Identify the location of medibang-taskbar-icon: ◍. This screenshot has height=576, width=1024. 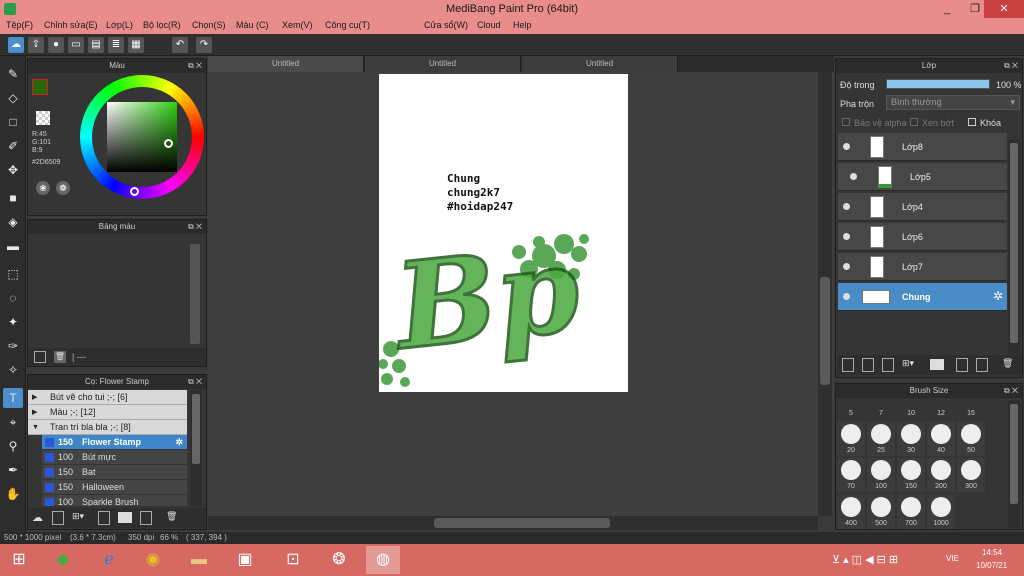
(383, 560).